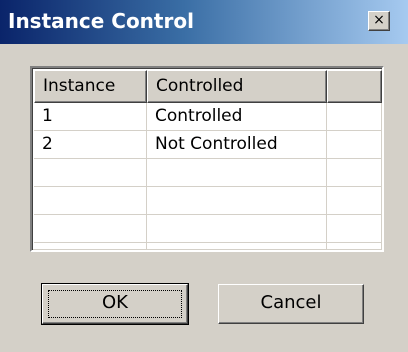 This screenshot has width=408, height=352. I want to click on close-button: ×, so click(379, 21).